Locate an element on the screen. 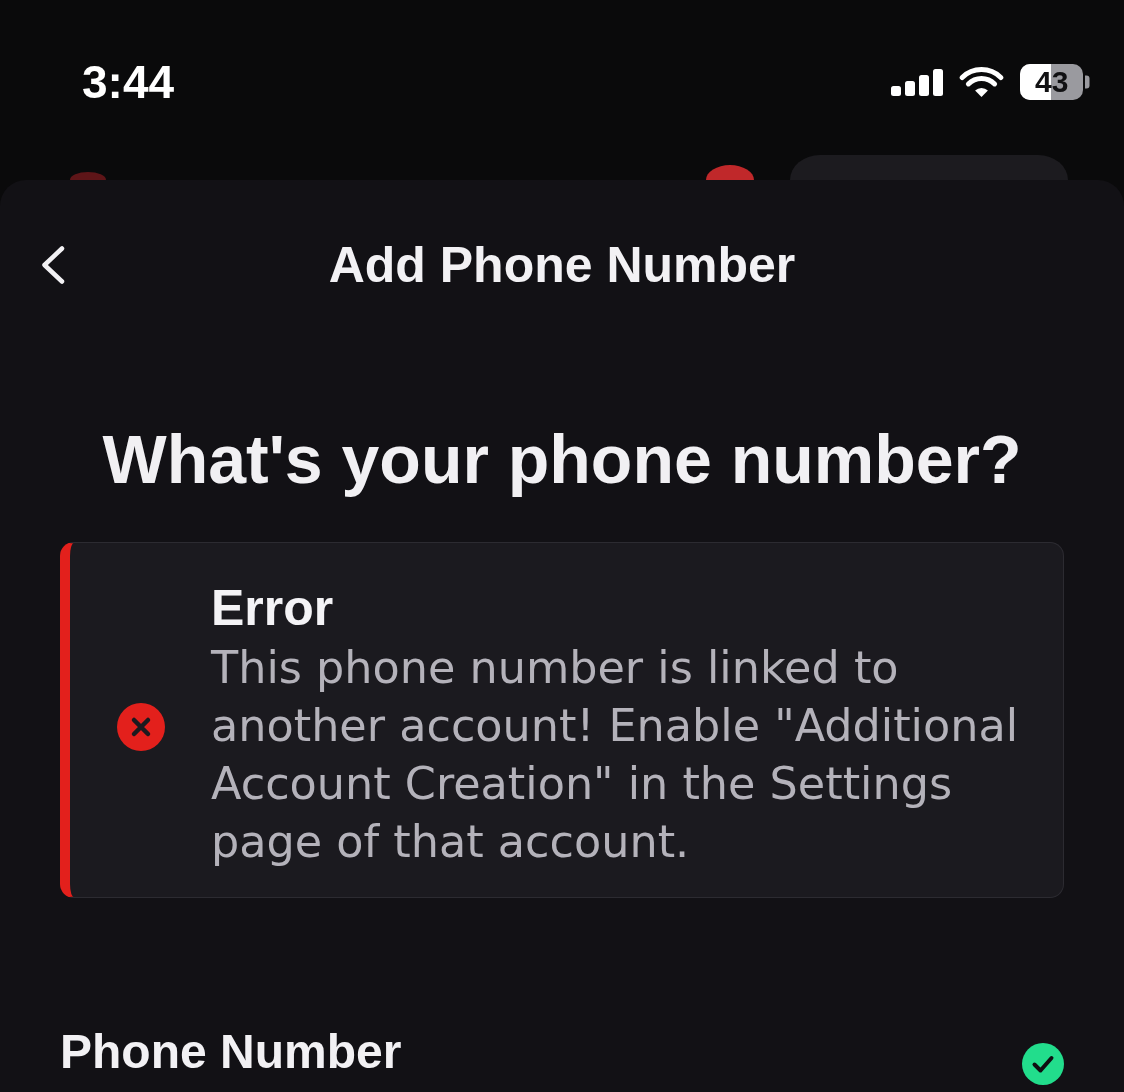 This screenshot has height=1092, width=1124. notification-badge-icon is located at coordinates (730, 172).